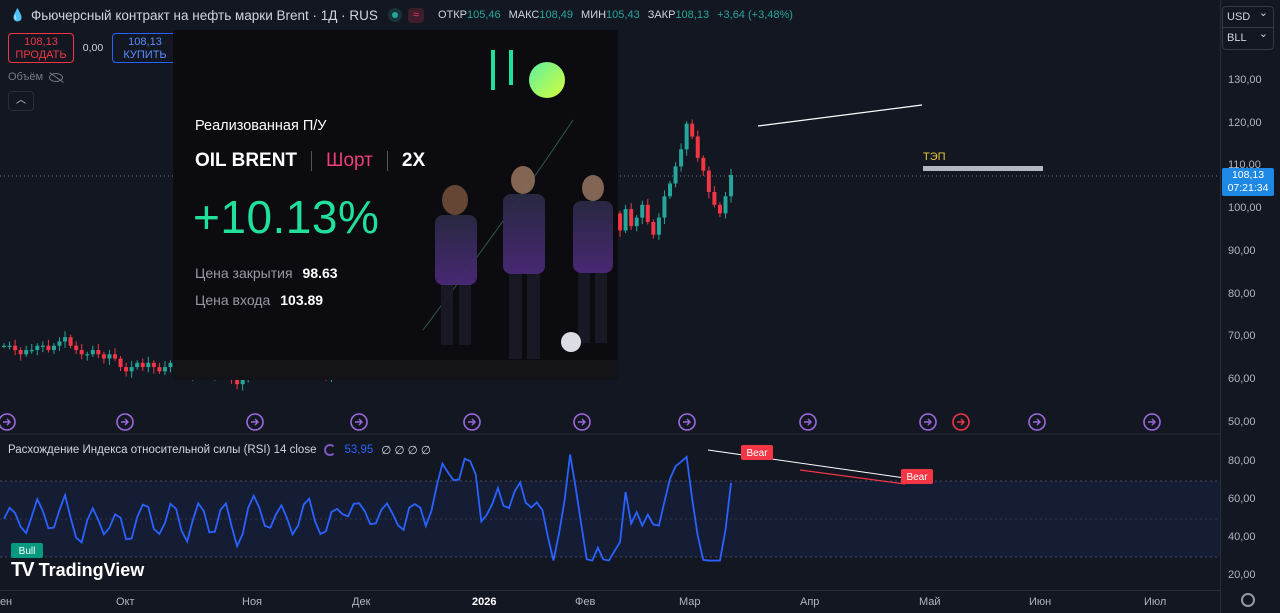 The image size is (1280, 613). I want to click on zone-rectangle, so click(983, 168).